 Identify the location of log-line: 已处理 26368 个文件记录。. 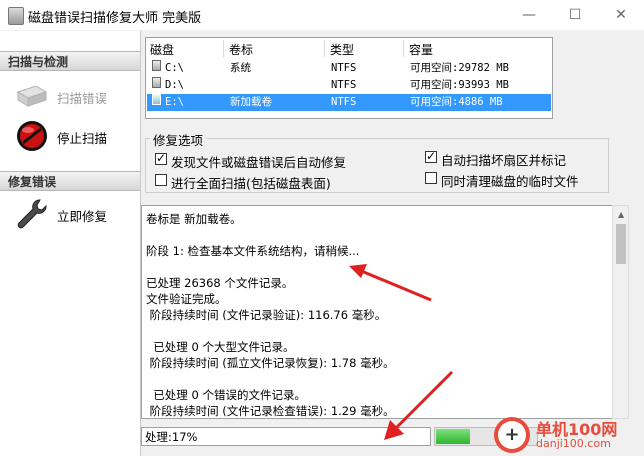
(220, 283).